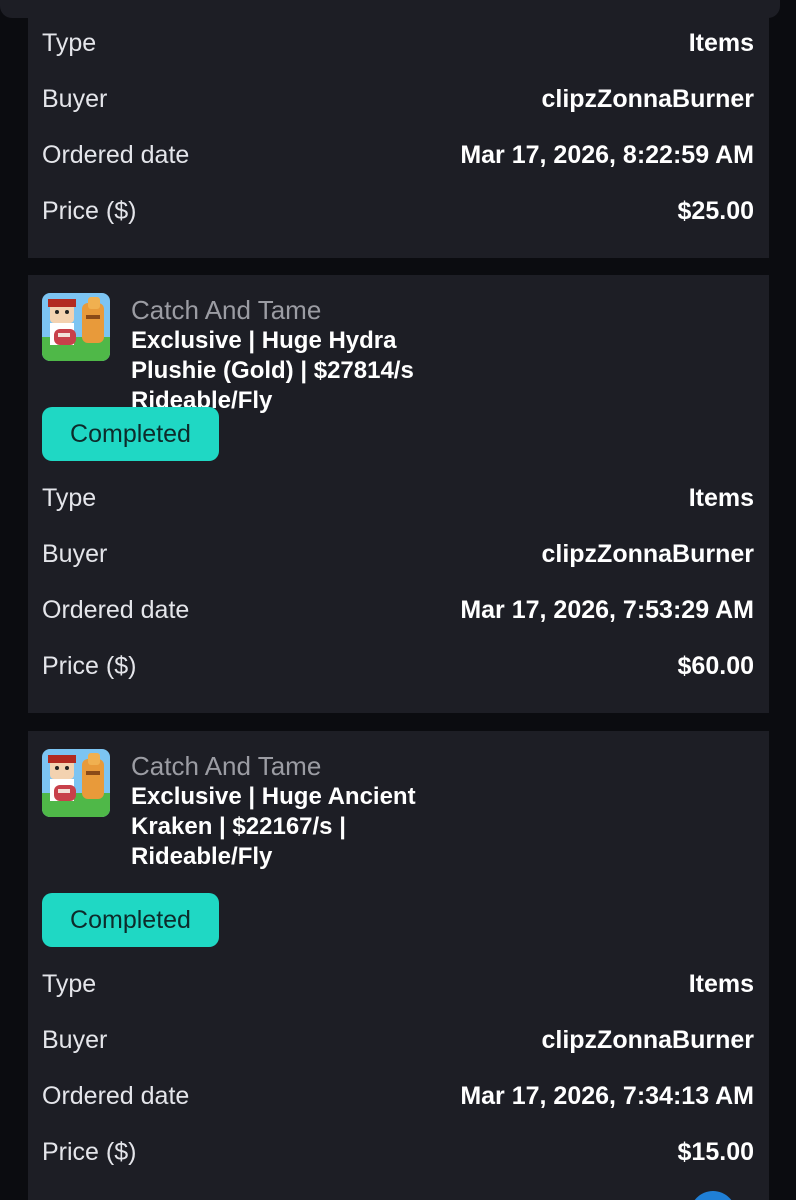  What do you see at coordinates (607, 154) in the screenshot?
I see `ordered-date-value: Mar 17, 2026, 8:22:59 AM` at bounding box center [607, 154].